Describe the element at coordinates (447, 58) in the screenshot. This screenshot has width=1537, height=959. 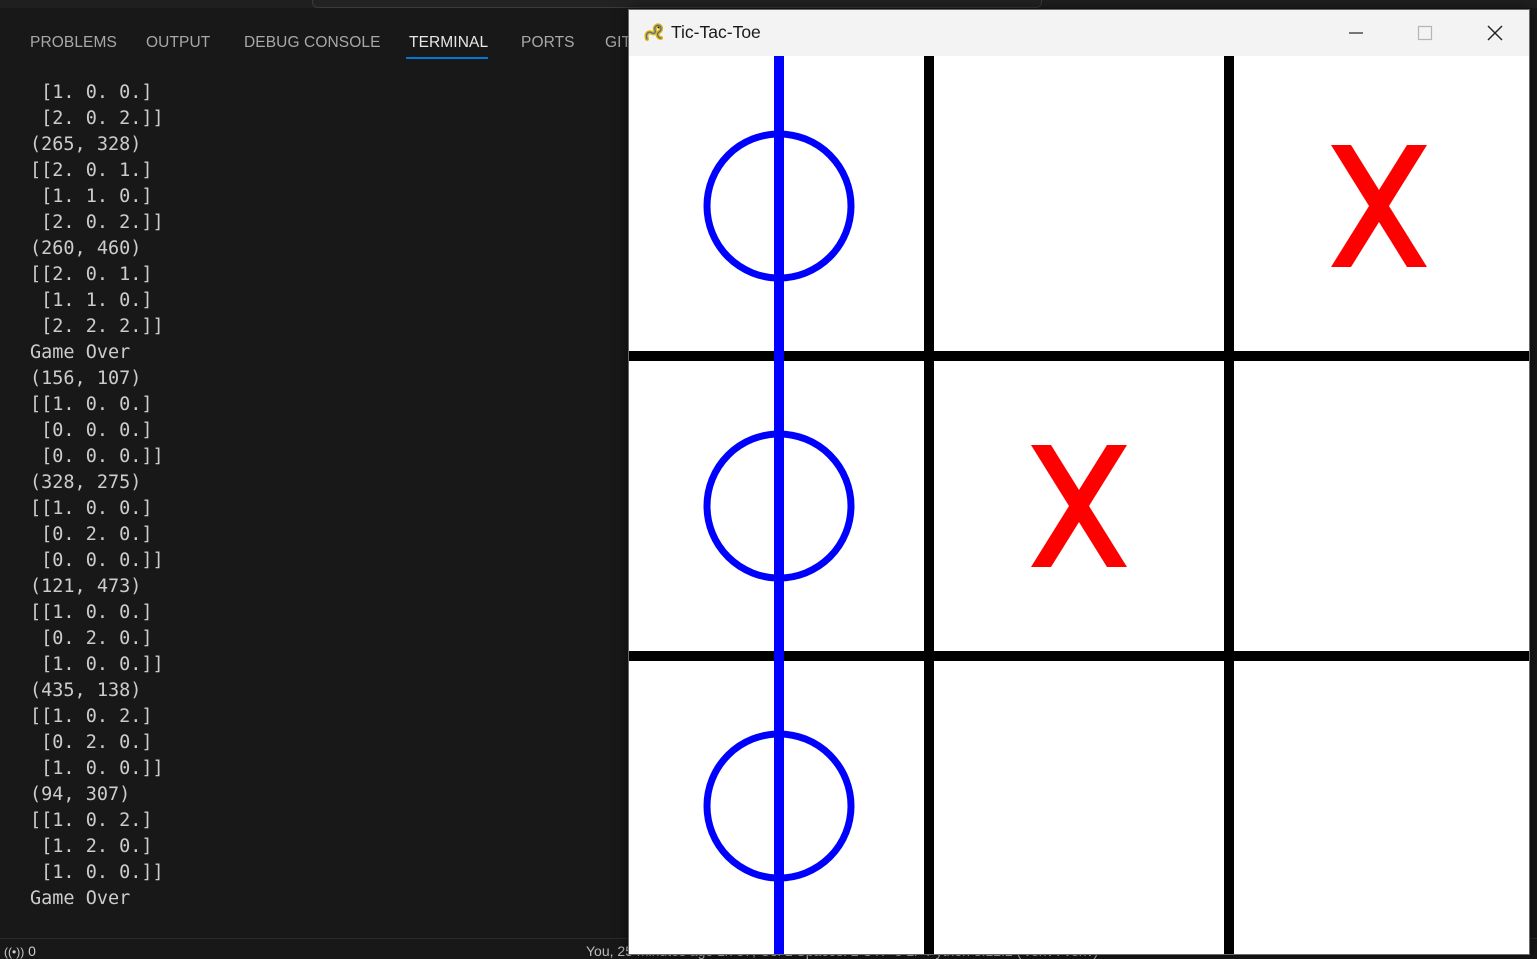
I see `active-tab-indicator` at that location.